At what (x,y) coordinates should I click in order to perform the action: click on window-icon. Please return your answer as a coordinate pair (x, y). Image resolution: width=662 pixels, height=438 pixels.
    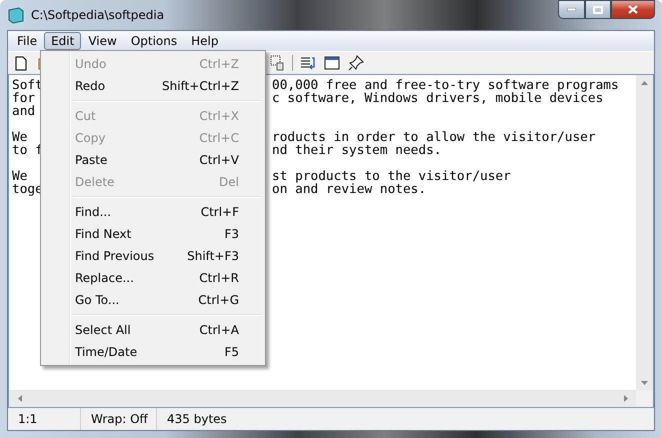
    Looking at the image, I should click on (332, 63).